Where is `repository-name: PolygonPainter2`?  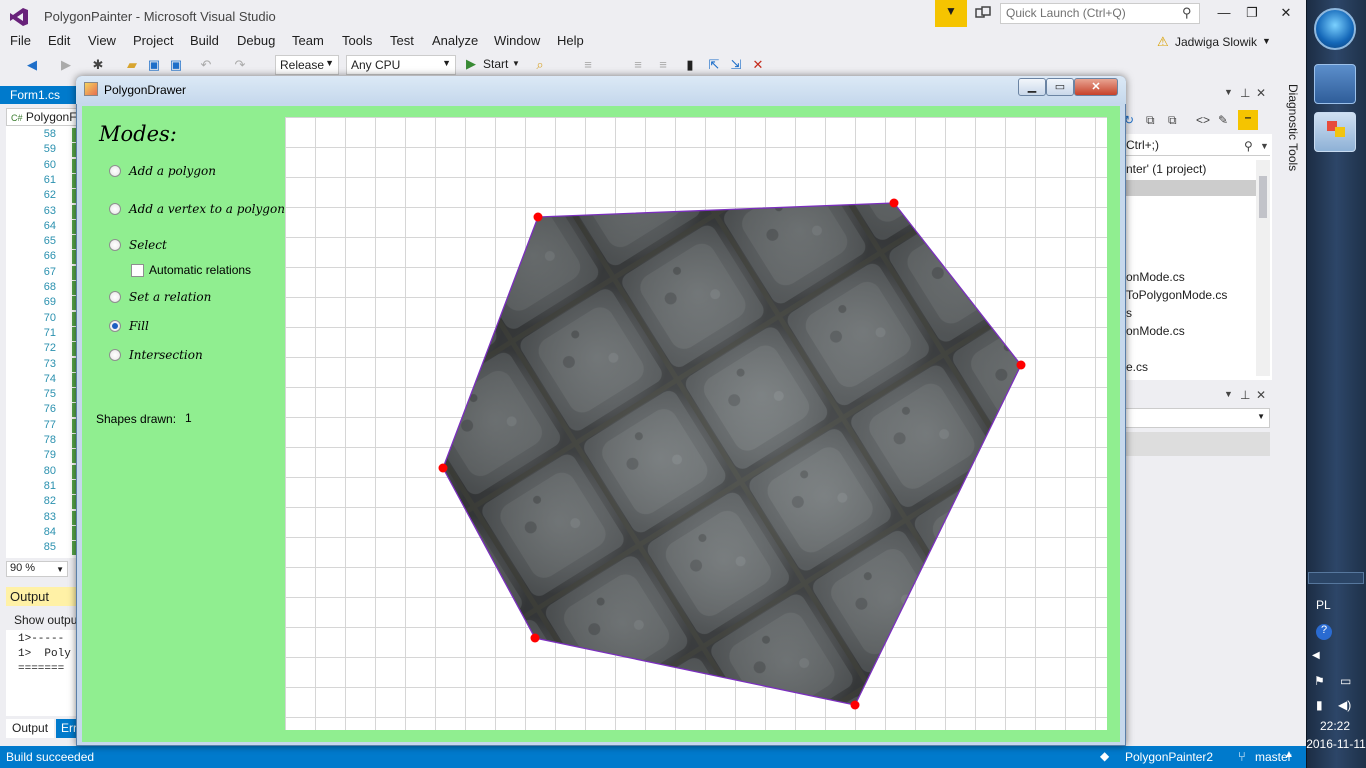
repository-name: PolygonPainter2 is located at coordinates (1169, 757).